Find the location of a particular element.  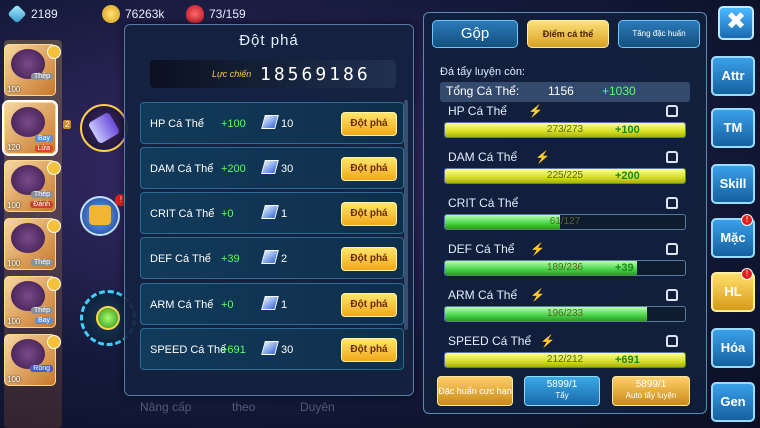

extreme-training-label: Đặc huấn cực hạn is located at coordinates (475, 391).